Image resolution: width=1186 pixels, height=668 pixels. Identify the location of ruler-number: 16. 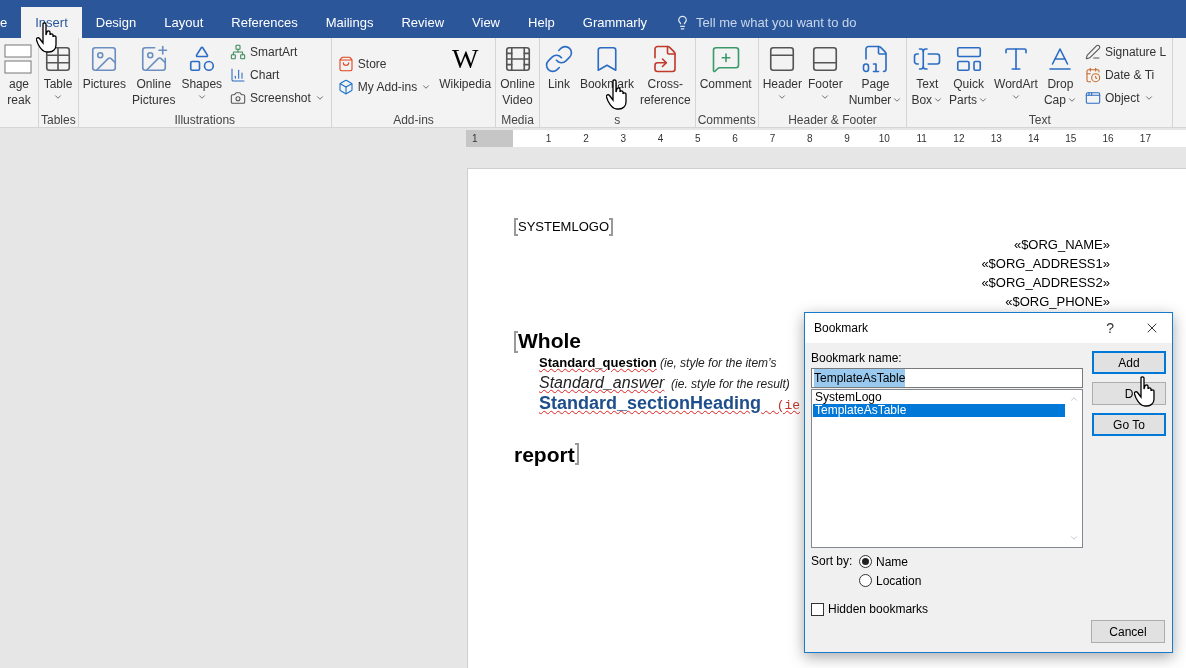
(1108, 139).